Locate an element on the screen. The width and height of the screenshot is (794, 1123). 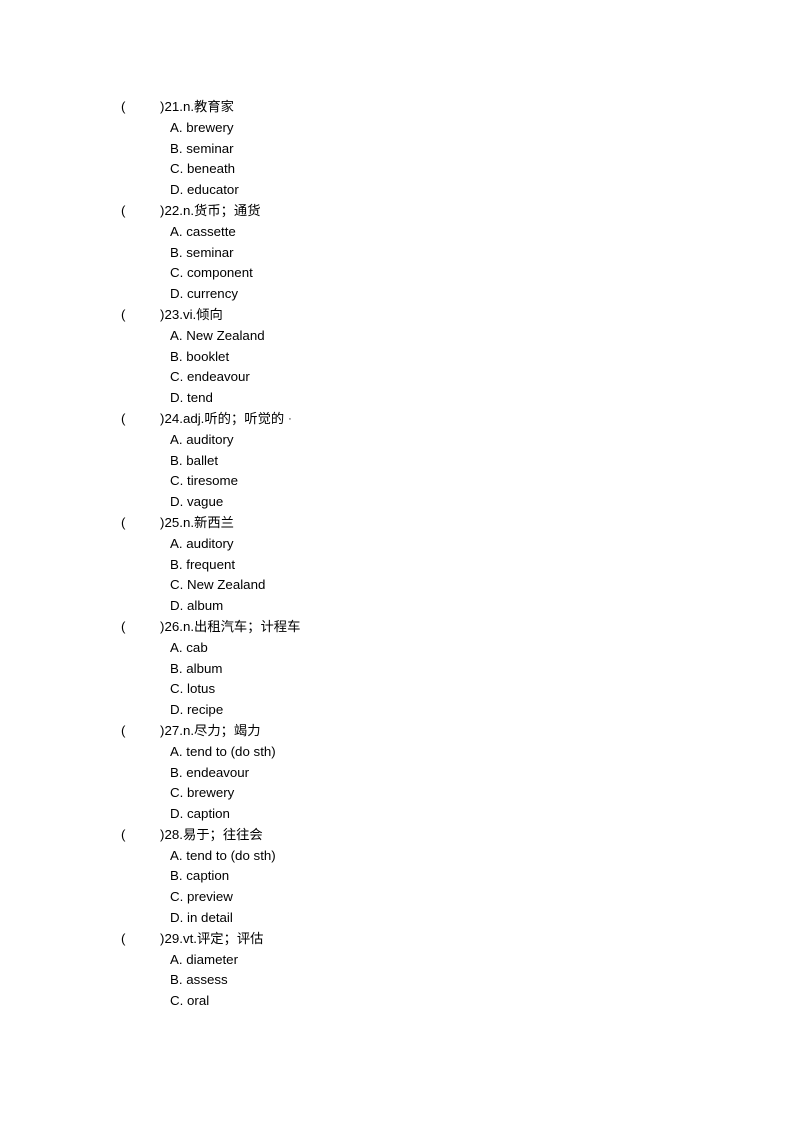
answer-option: B. album is located at coordinates (397, 669).